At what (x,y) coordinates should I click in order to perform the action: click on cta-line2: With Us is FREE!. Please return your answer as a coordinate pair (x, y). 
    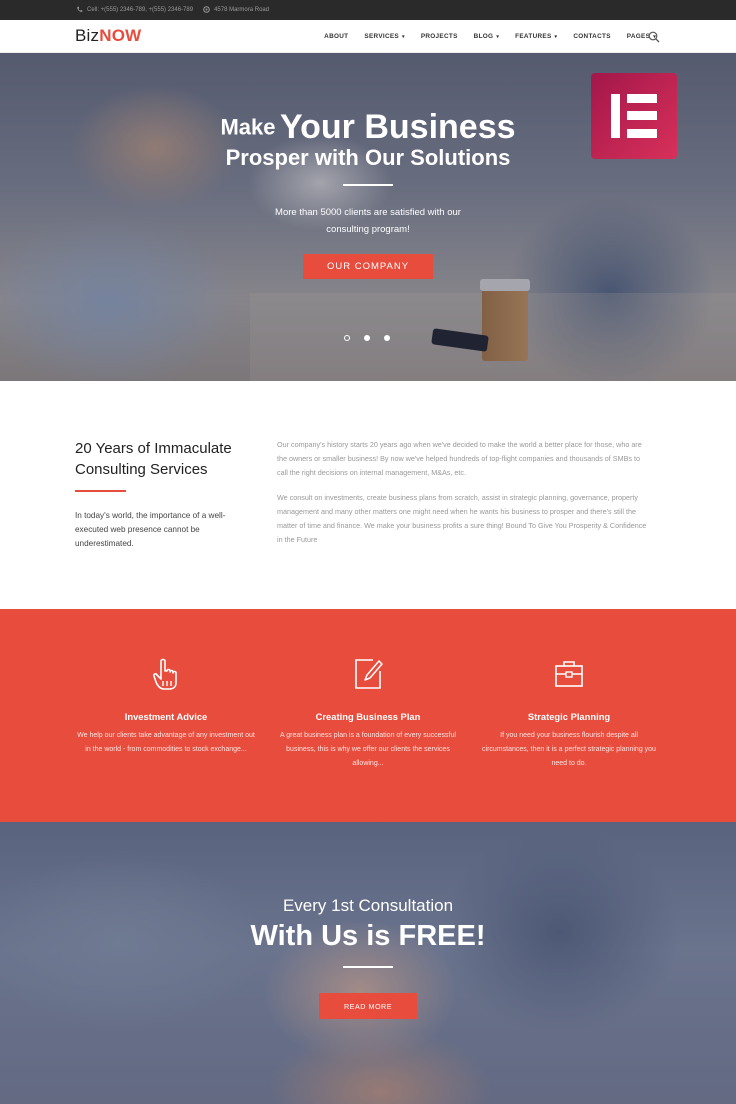
    Looking at the image, I should click on (368, 936).